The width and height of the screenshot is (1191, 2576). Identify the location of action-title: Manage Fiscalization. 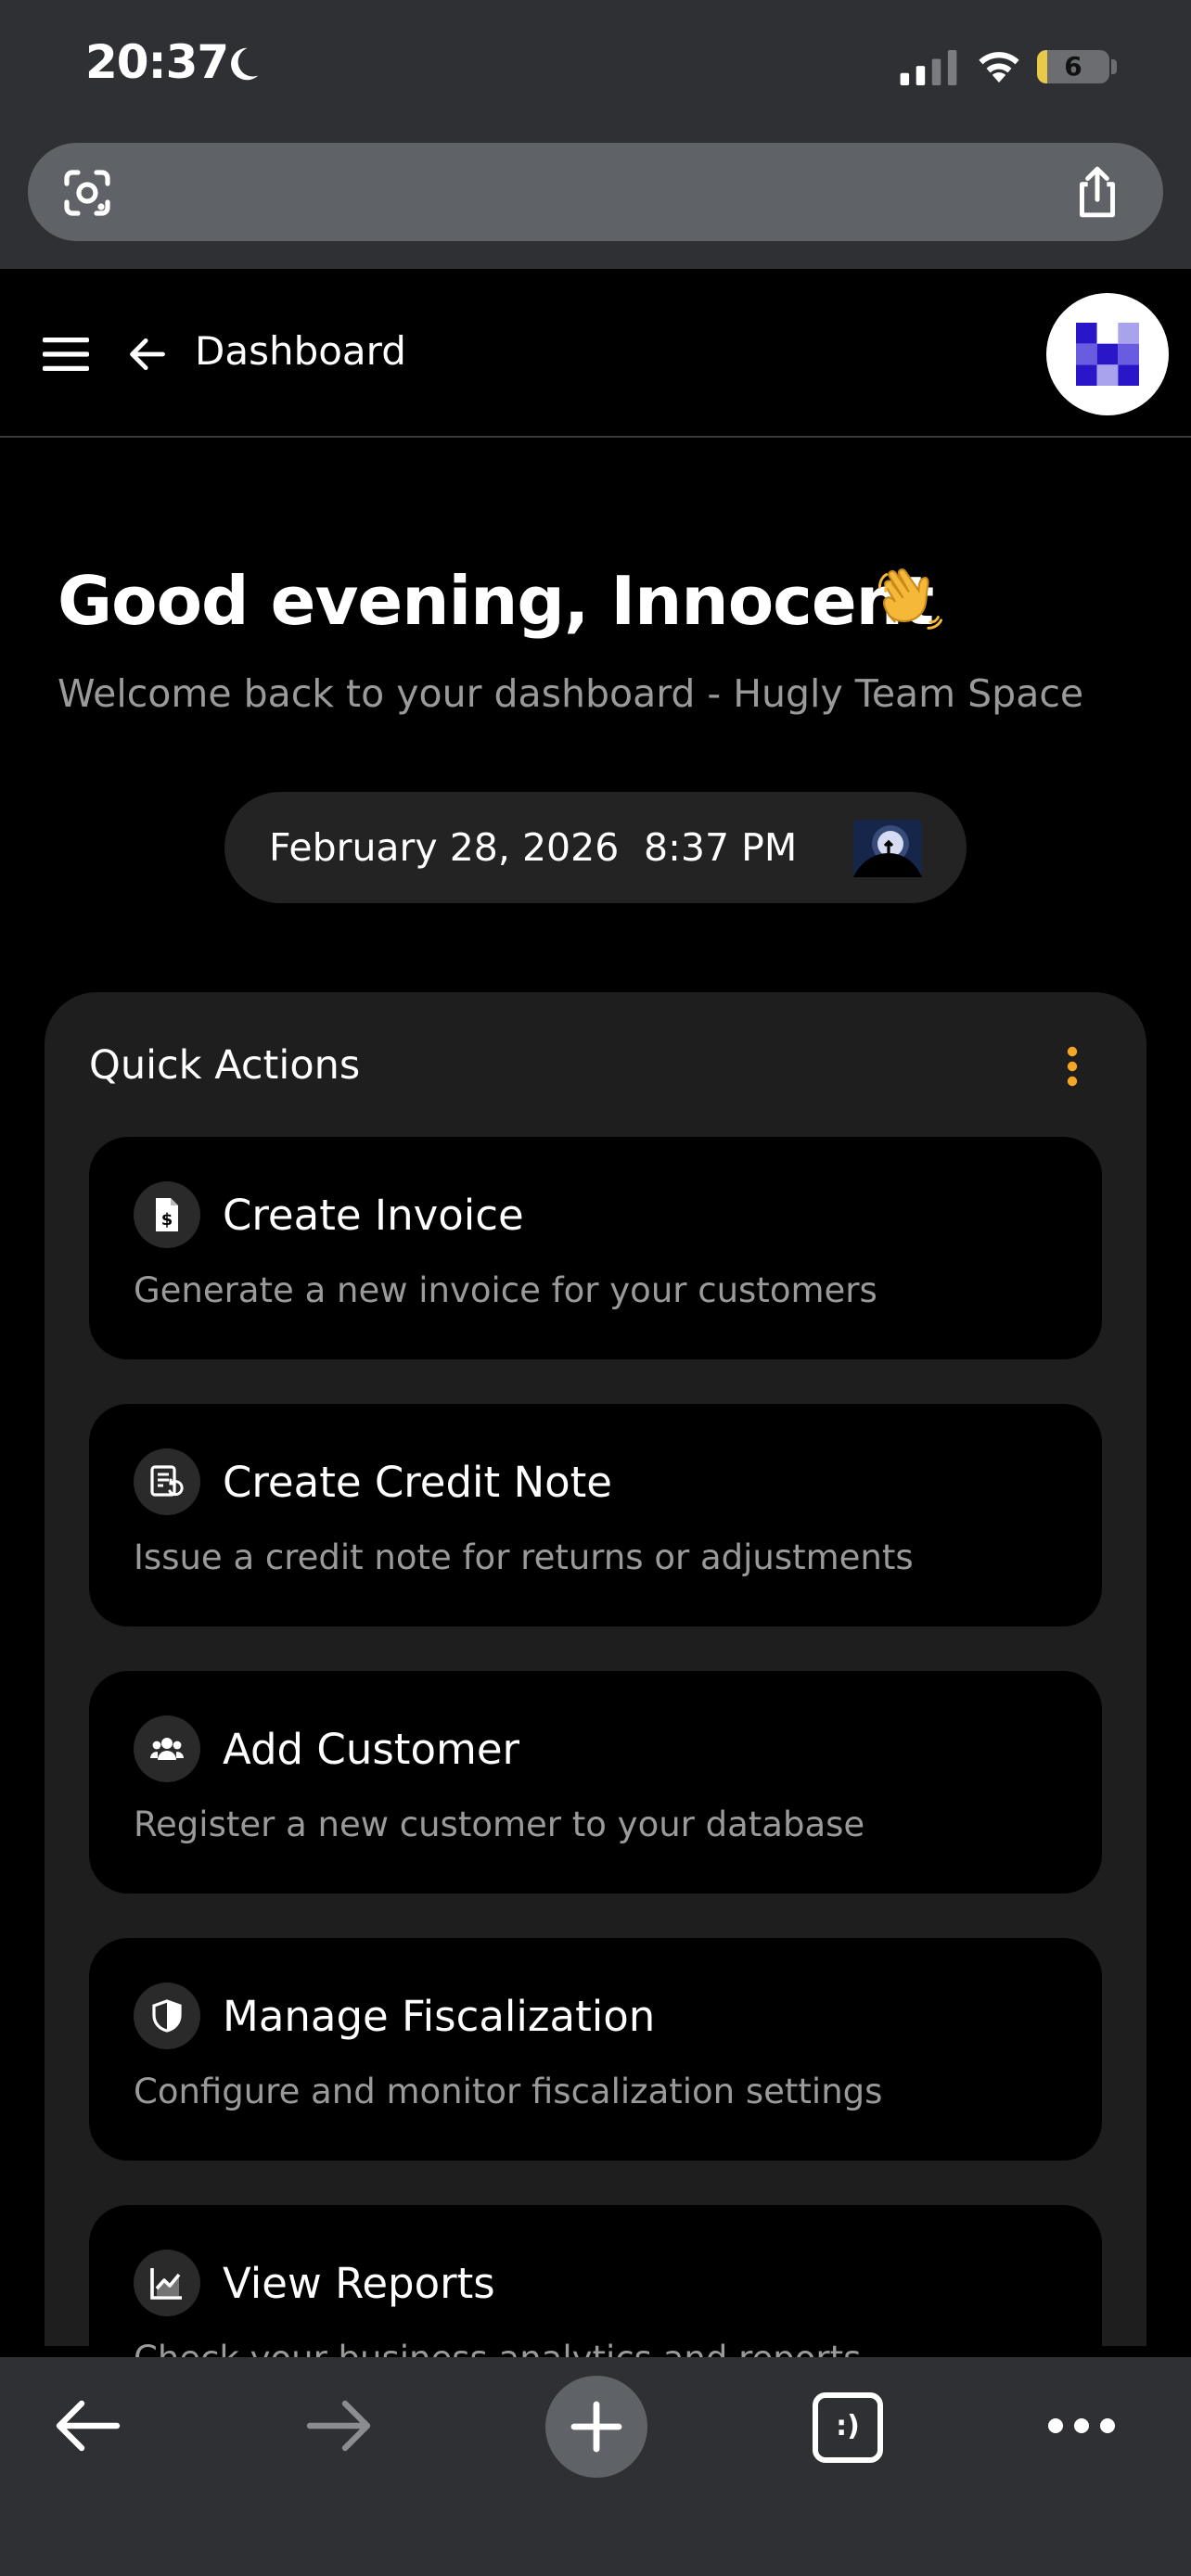
(439, 2017).